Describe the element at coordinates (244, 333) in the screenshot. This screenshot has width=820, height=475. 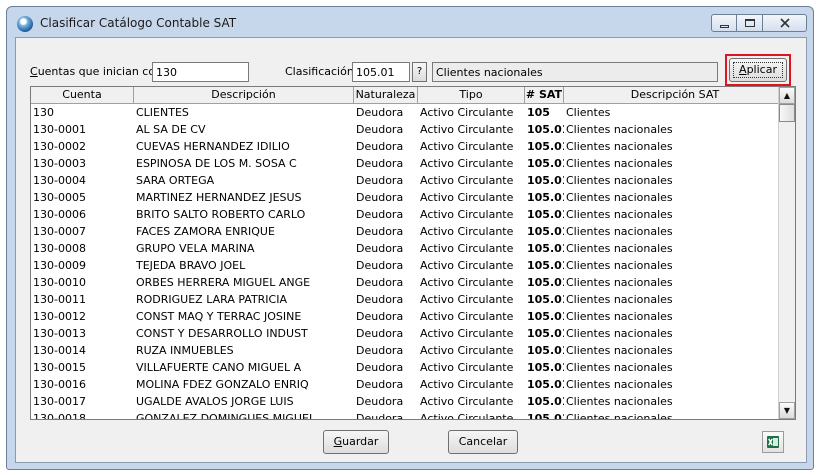
I see `cell-descripcion: CONST Y DESARROLLO INDUST` at that location.